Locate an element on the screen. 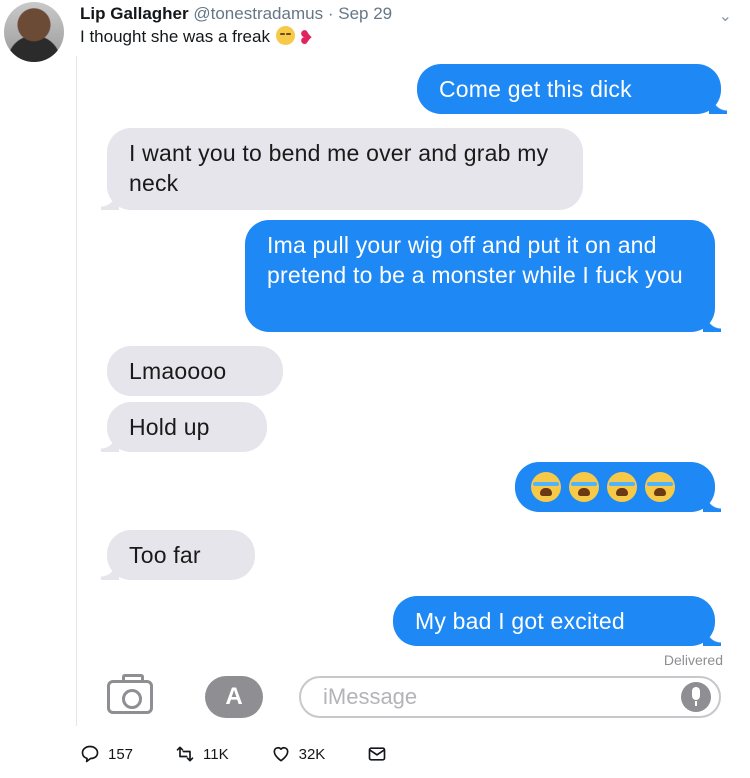  message-bubble-received: Too far is located at coordinates (178, 555).